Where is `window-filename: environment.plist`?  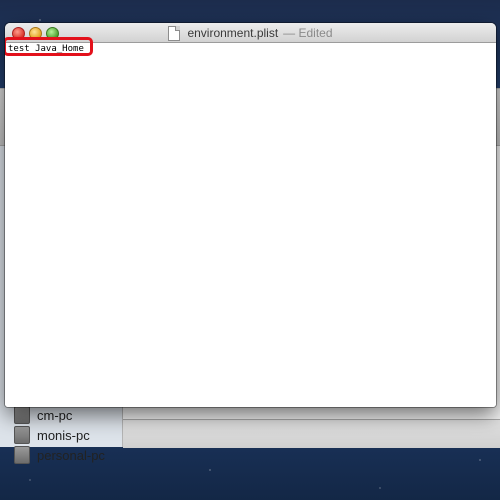
window-filename: environment.plist is located at coordinates (233, 33).